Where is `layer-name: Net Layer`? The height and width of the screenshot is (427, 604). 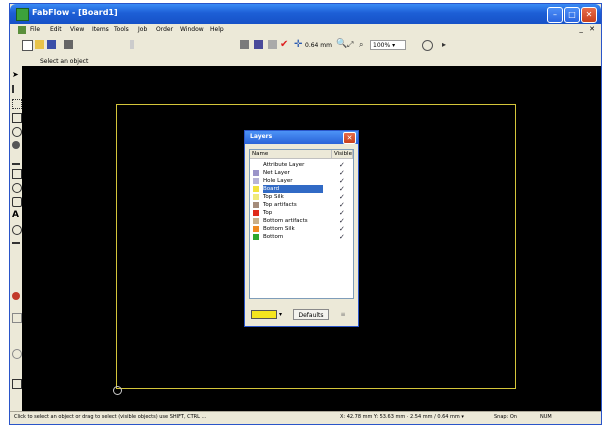 layer-name: Net Layer is located at coordinates (276, 173).